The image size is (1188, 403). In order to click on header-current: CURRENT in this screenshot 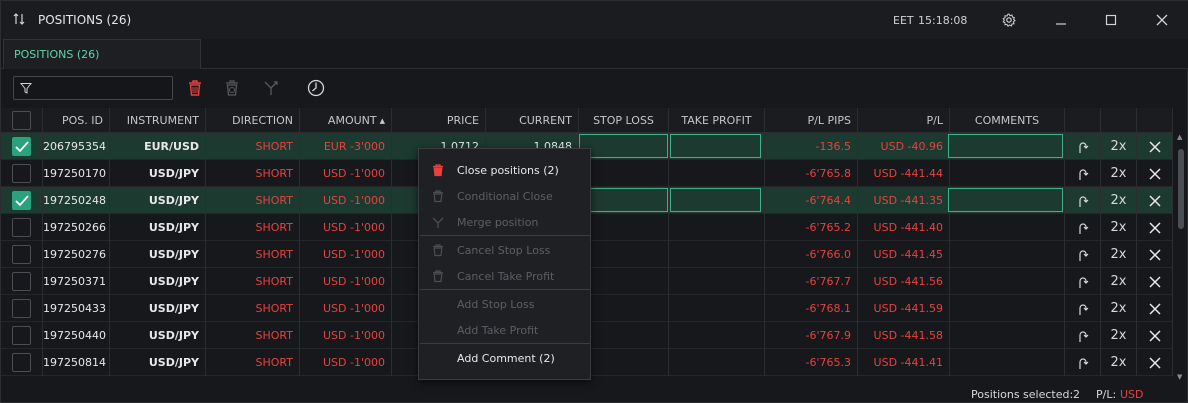, I will do `click(532, 120)`.